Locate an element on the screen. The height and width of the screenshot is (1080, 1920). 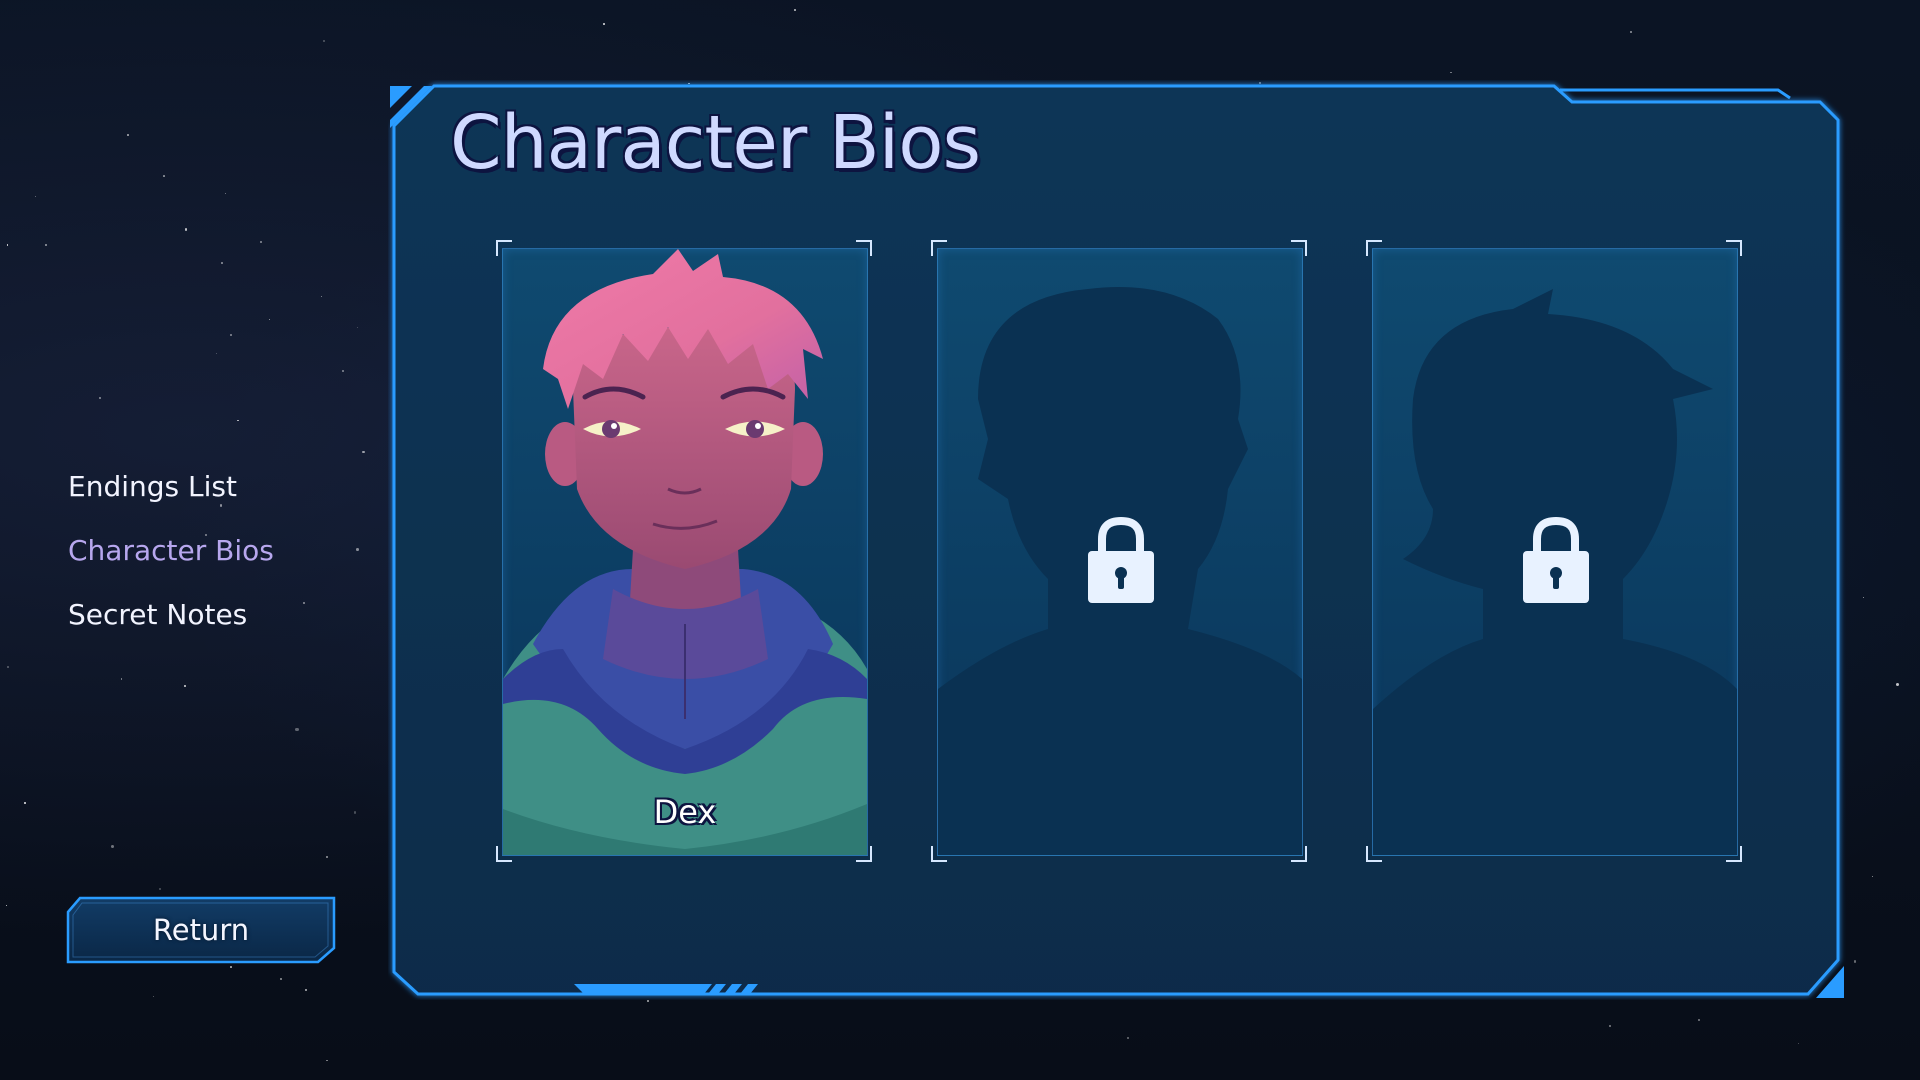
return-button: Return is located at coordinates (201, 930).